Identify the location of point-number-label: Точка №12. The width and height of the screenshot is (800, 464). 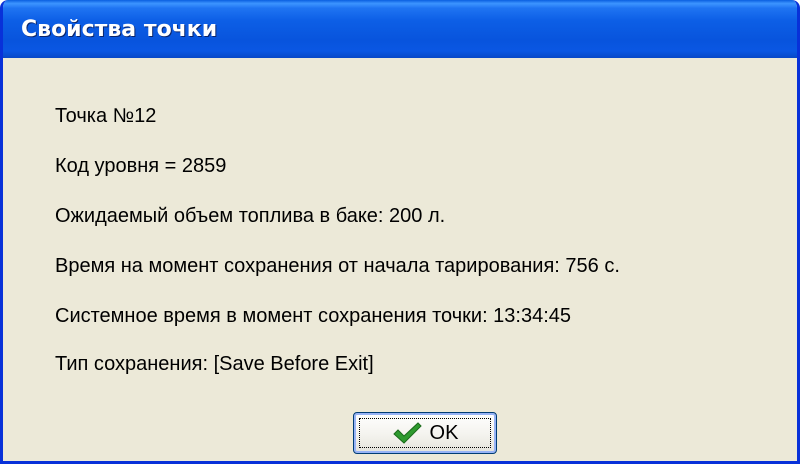
(106, 116).